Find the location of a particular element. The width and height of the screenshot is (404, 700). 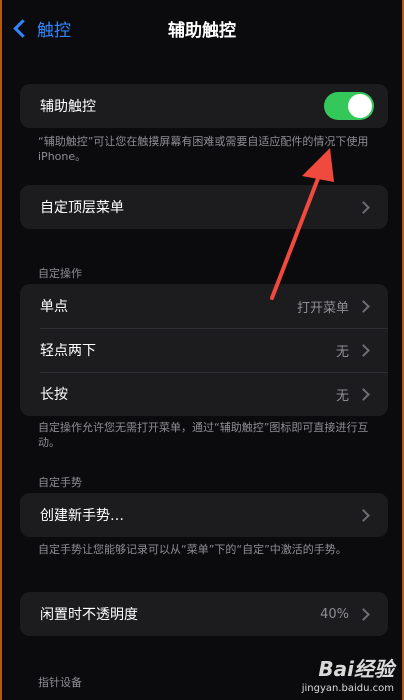

single-tap-label: 单点 is located at coordinates (54, 307).